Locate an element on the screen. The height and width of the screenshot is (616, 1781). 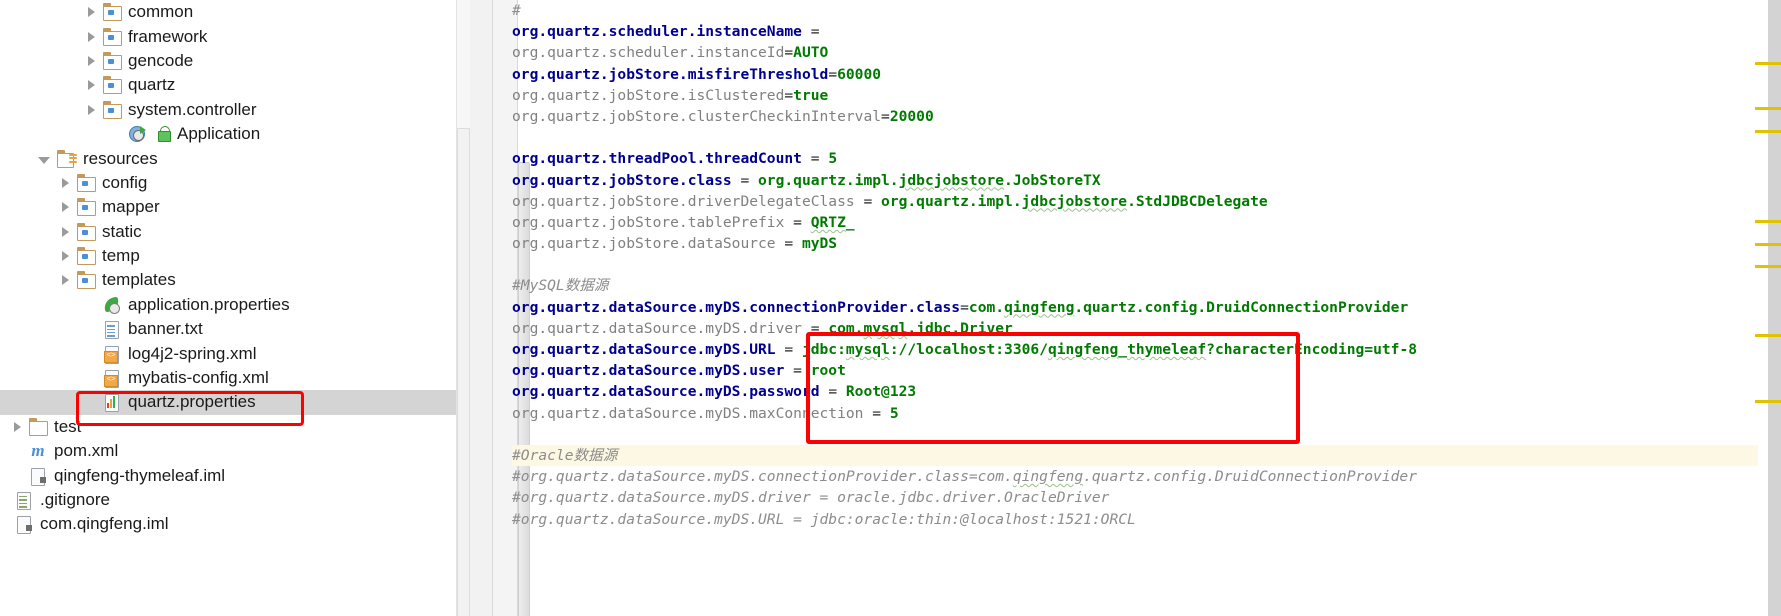
code-line-property: org.quartz.scheduler.instanceName = is located at coordinates (1146, 31).